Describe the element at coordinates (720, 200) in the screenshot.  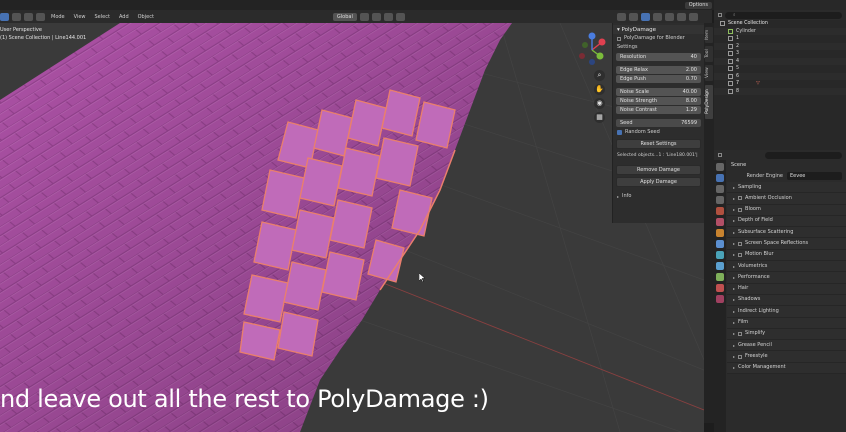
I see `view-layer-tab-icon` at that location.